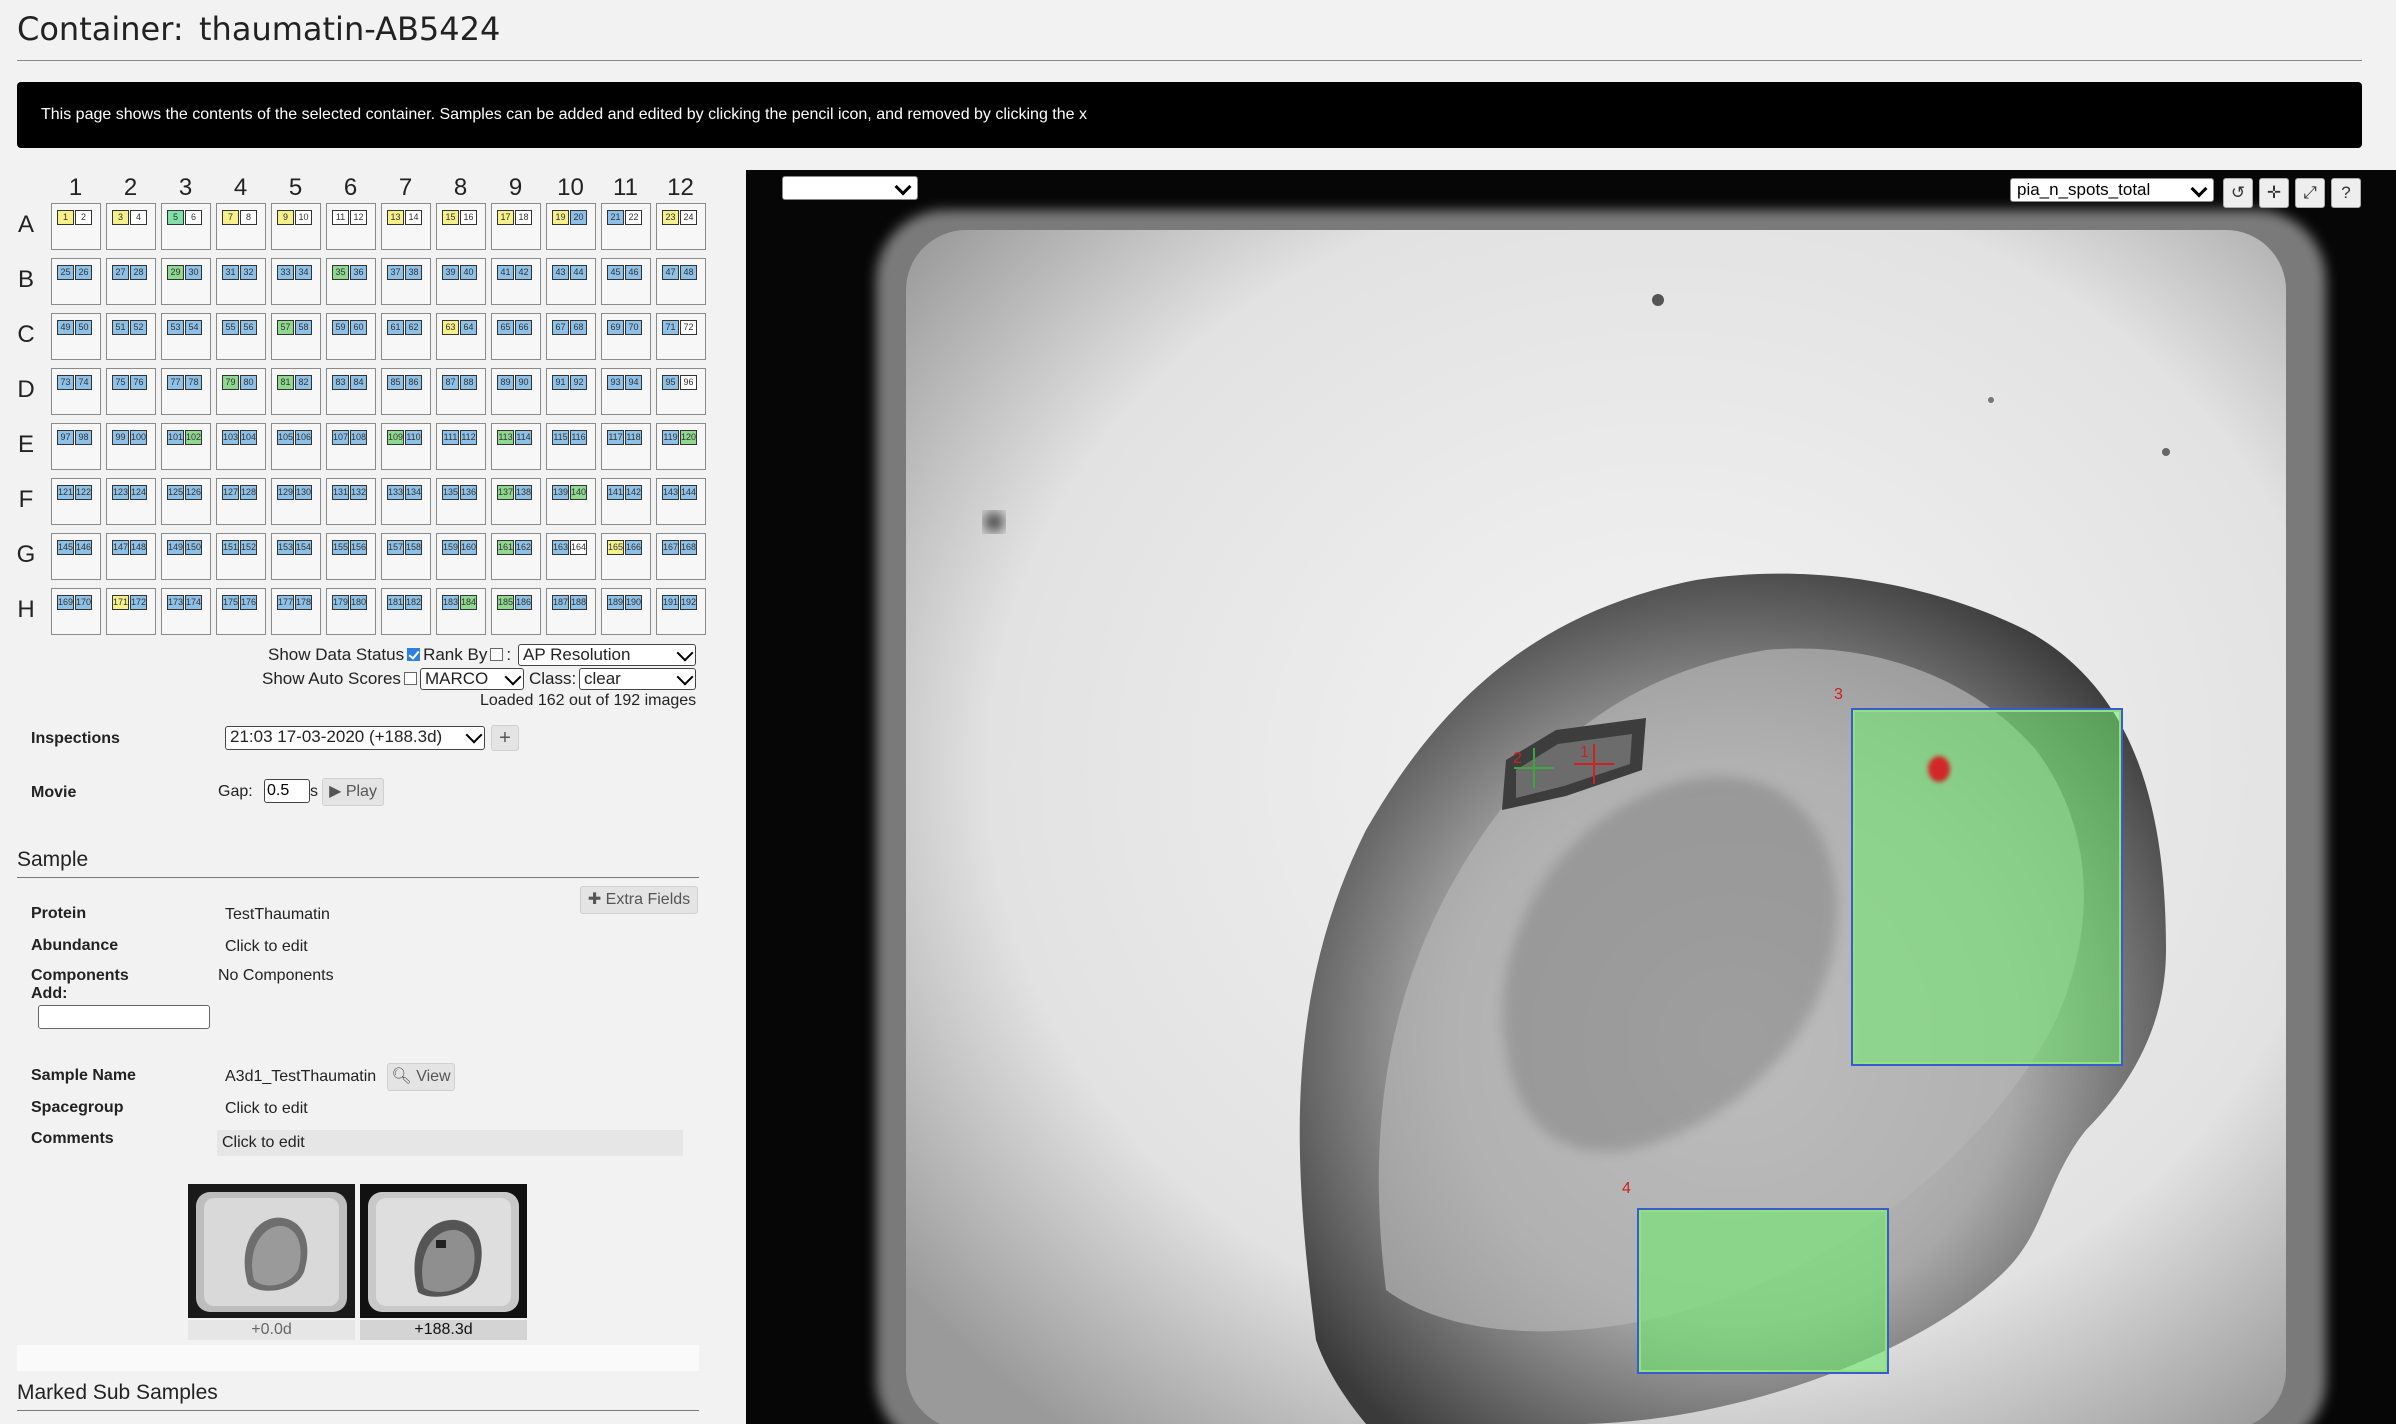 The image size is (2396, 1424). What do you see at coordinates (186, 611) in the screenshot?
I see `plate-well: 173 174` at bounding box center [186, 611].